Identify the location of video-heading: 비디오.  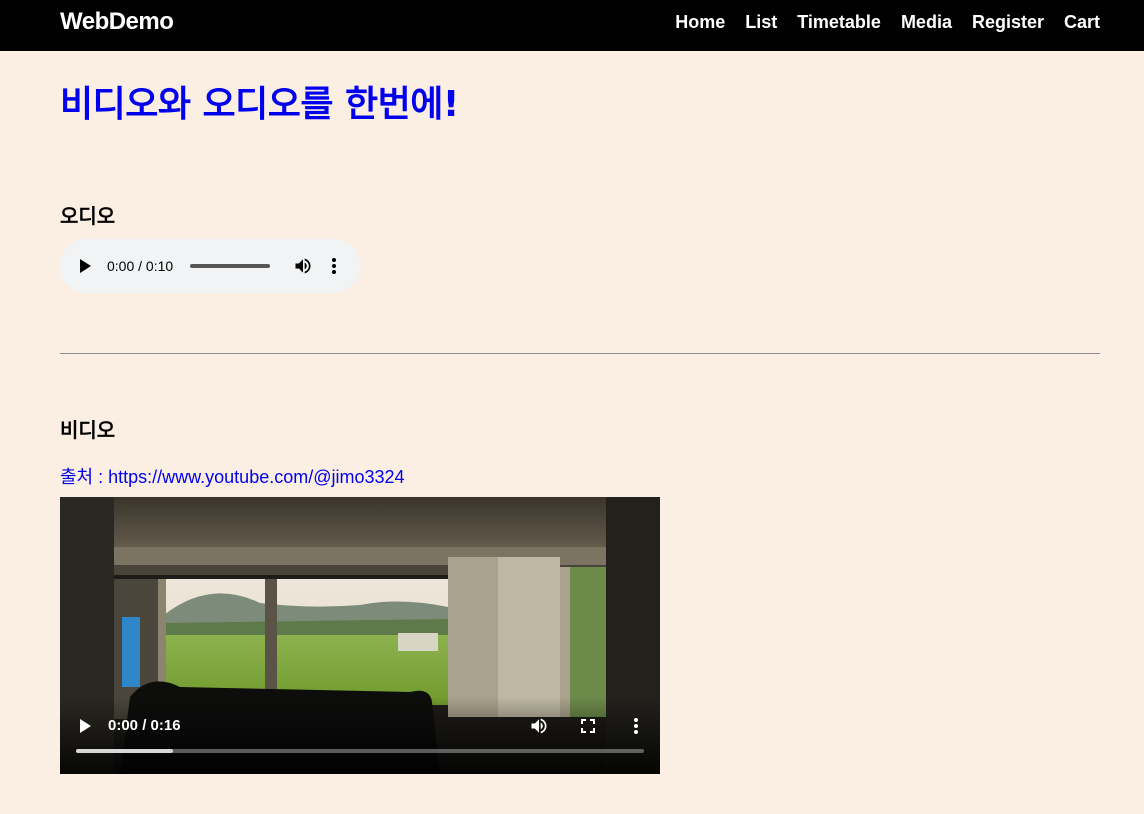
(88, 430).